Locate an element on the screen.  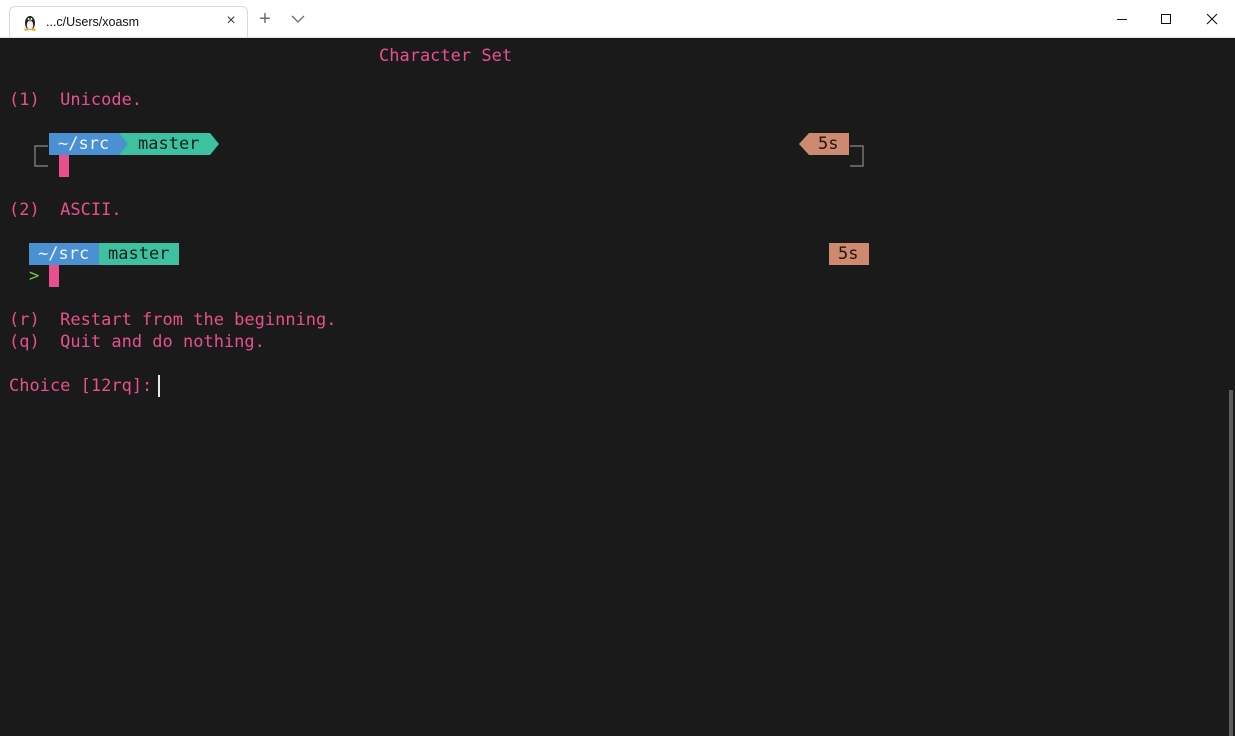
new-tab-button: + is located at coordinates (265, 19).